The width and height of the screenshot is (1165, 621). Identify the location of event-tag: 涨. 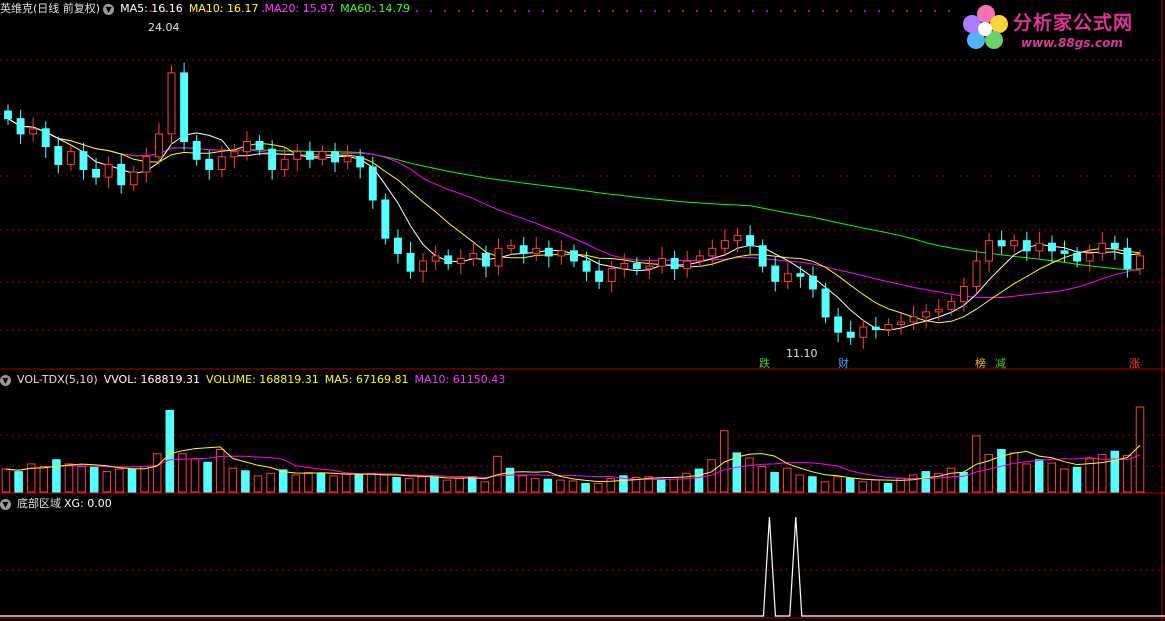
(1134, 363).